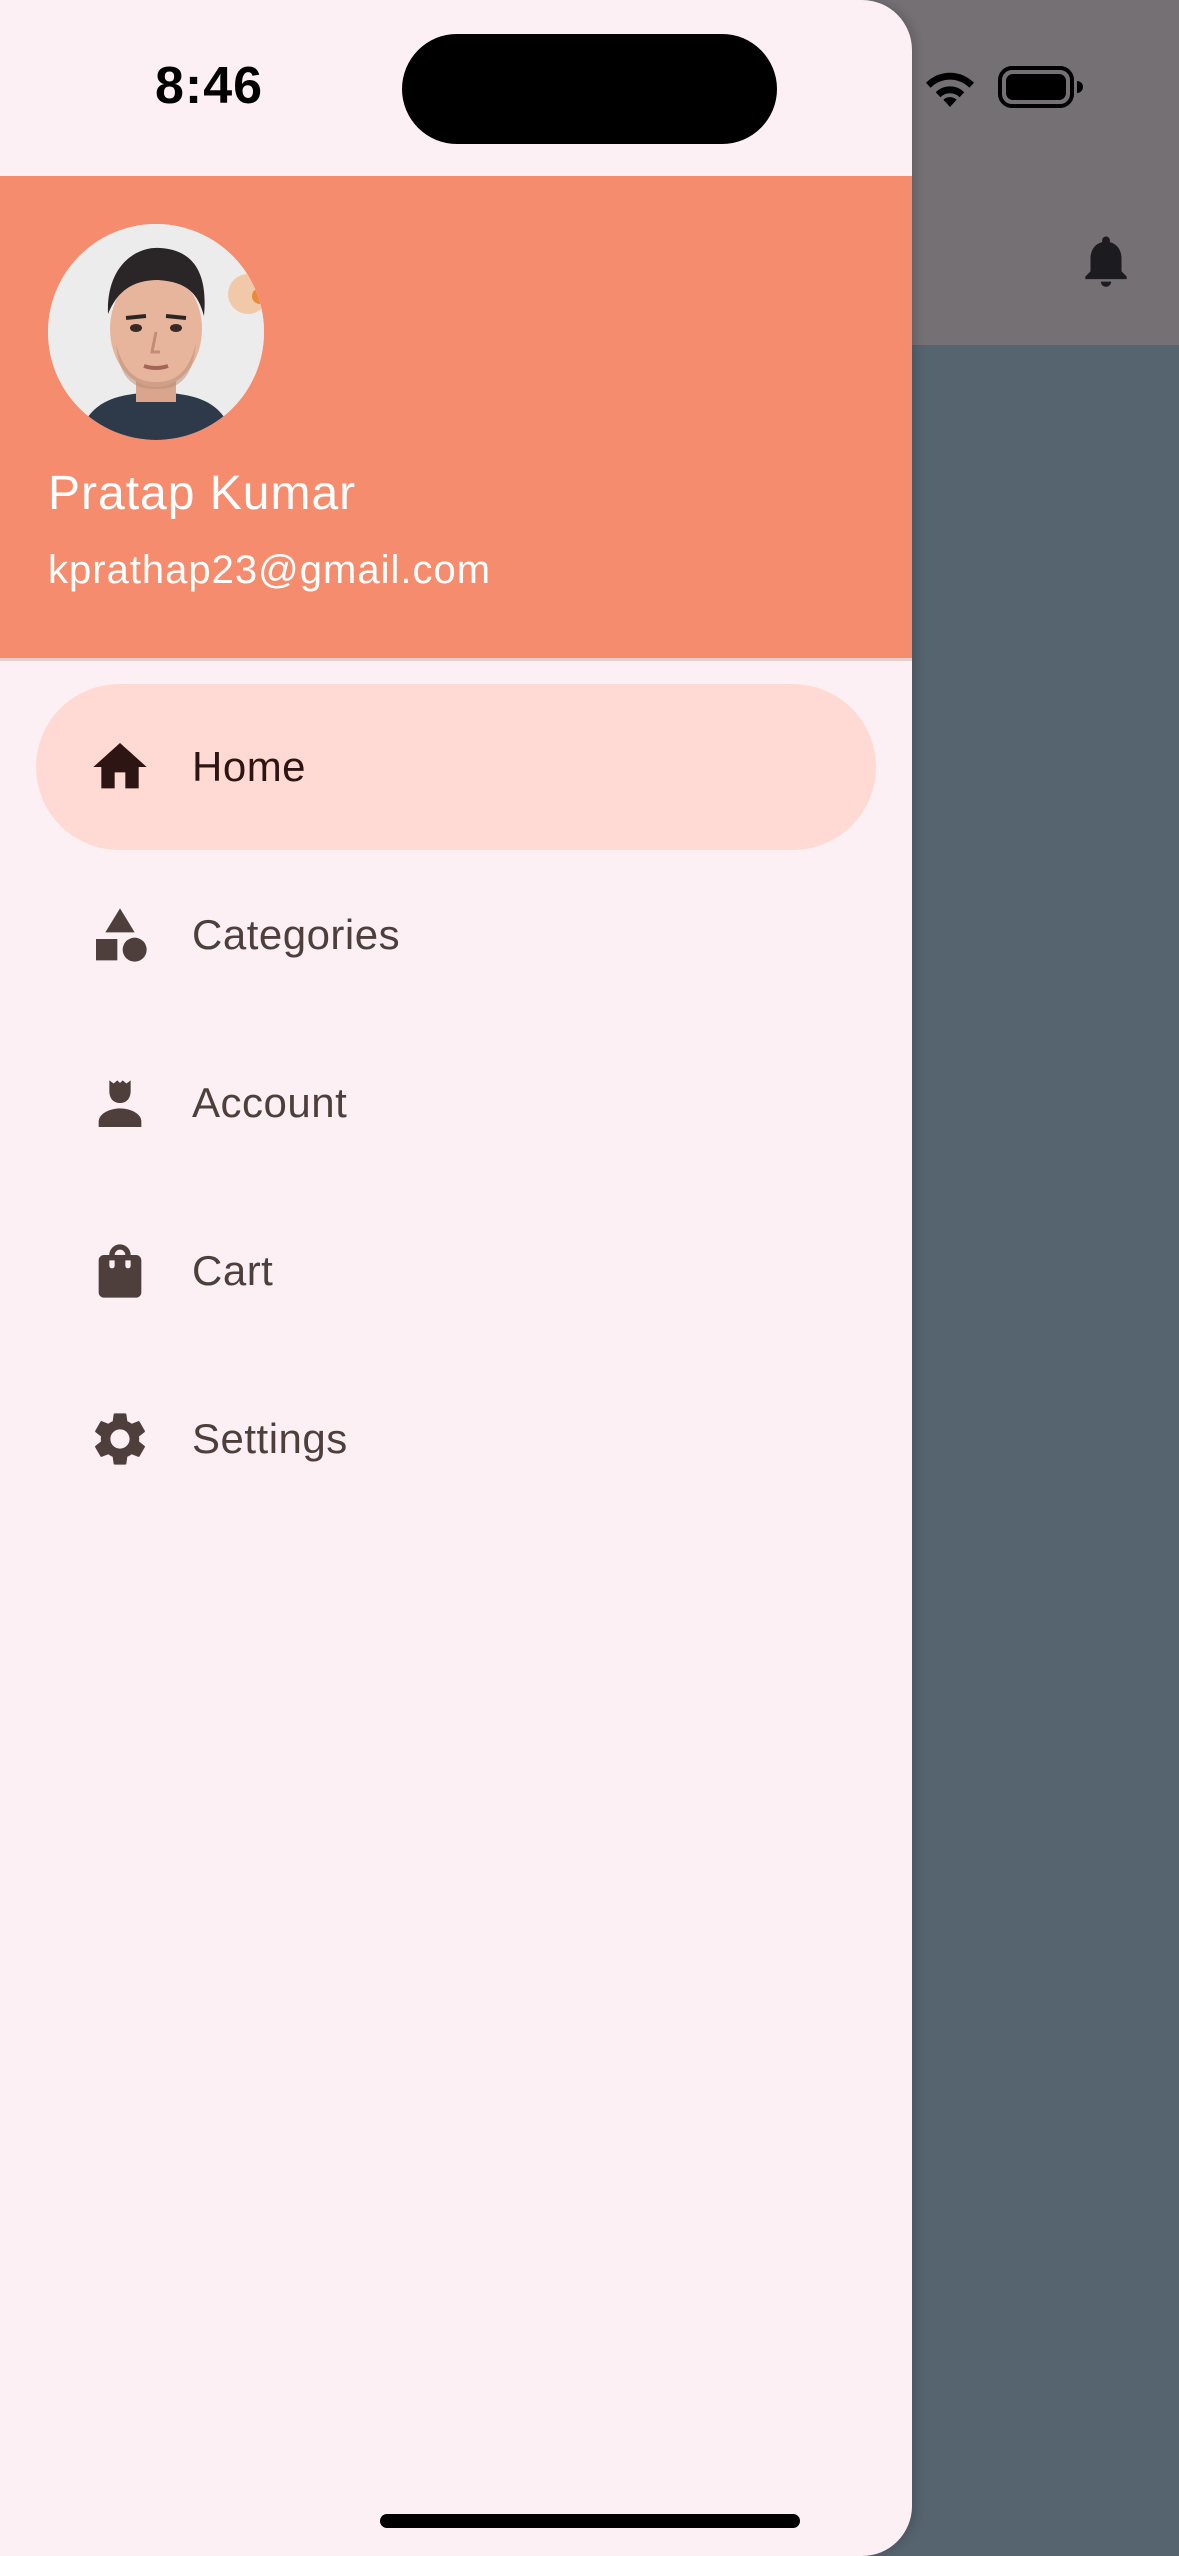 The image size is (1179, 2556). What do you see at coordinates (209, 86) in the screenshot?
I see `status-time: 8:46` at bounding box center [209, 86].